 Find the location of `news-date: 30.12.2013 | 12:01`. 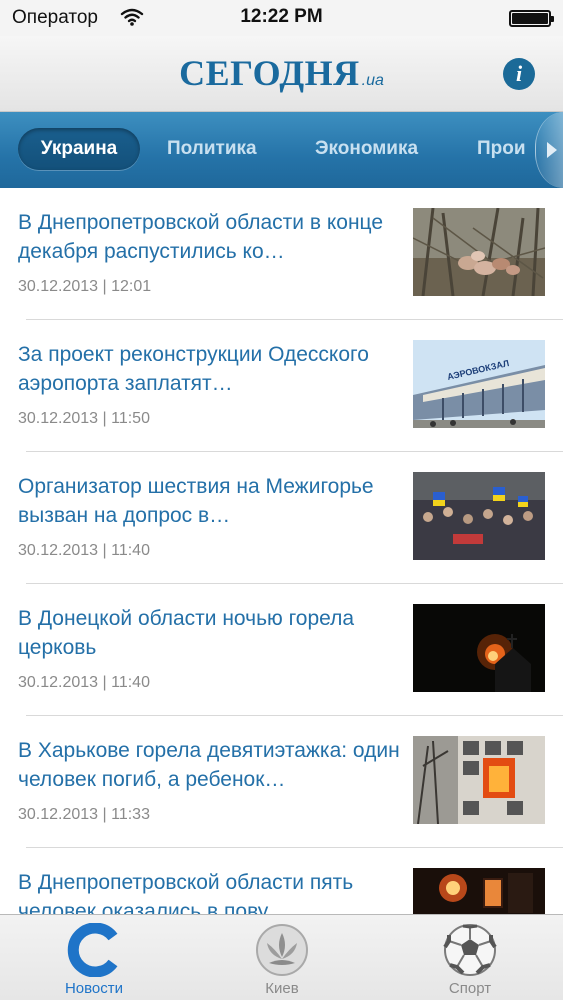

news-date: 30.12.2013 | 12:01 is located at coordinates (85, 286).